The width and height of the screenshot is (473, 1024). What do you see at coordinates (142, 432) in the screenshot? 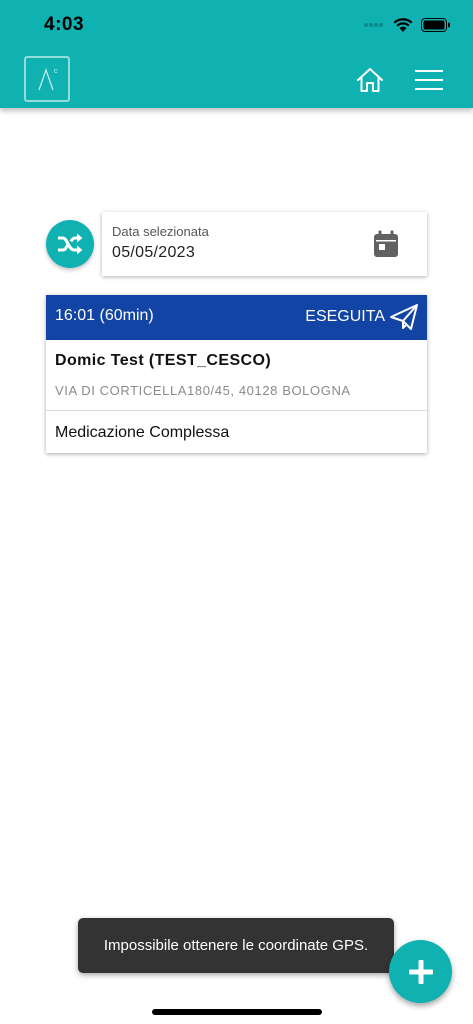
I see `service-name: Medicazione Complessa` at bounding box center [142, 432].